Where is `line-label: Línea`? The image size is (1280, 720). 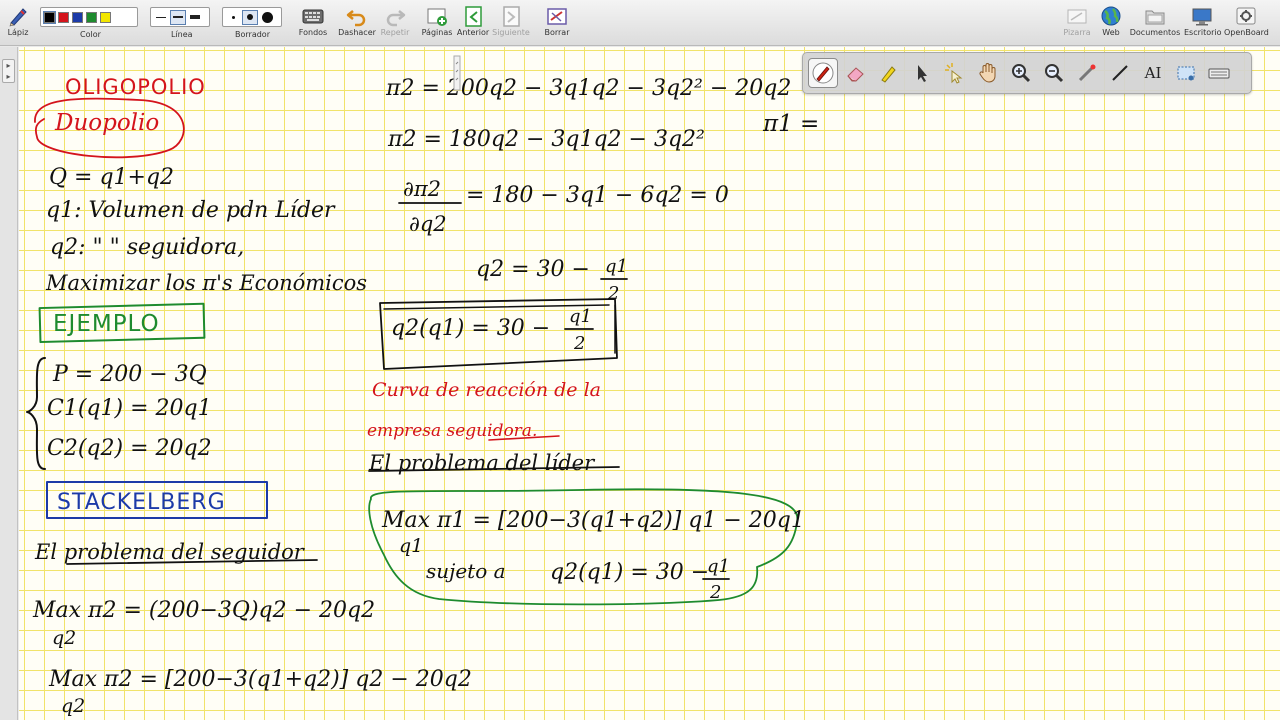
line-label: Línea is located at coordinates (182, 34).